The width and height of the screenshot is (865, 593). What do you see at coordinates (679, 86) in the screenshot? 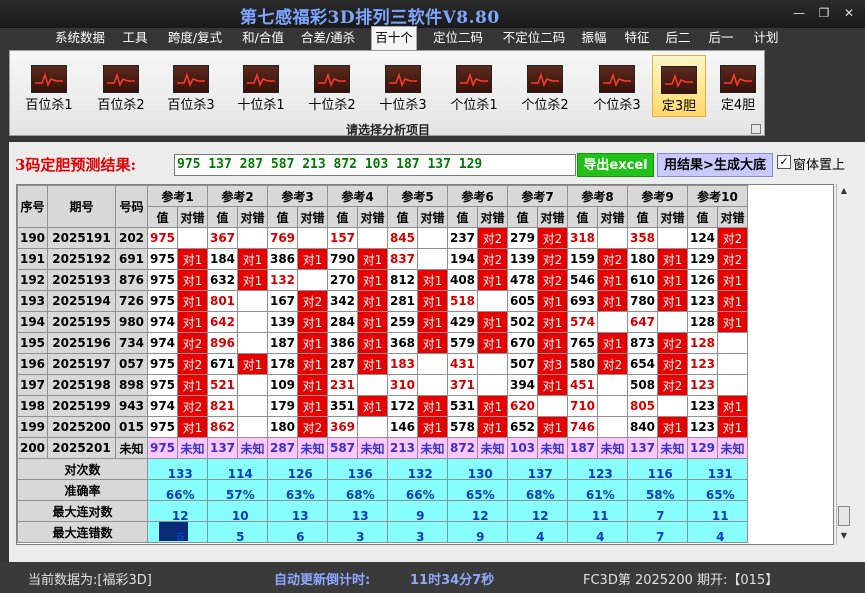
I see `ribbon-button-10: 定3胆` at bounding box center [679, 86].